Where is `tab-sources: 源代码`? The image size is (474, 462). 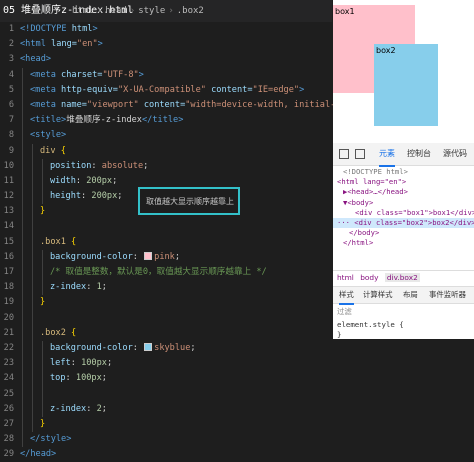
tab-sources: 源代码 is located at coordinates (455, 154).